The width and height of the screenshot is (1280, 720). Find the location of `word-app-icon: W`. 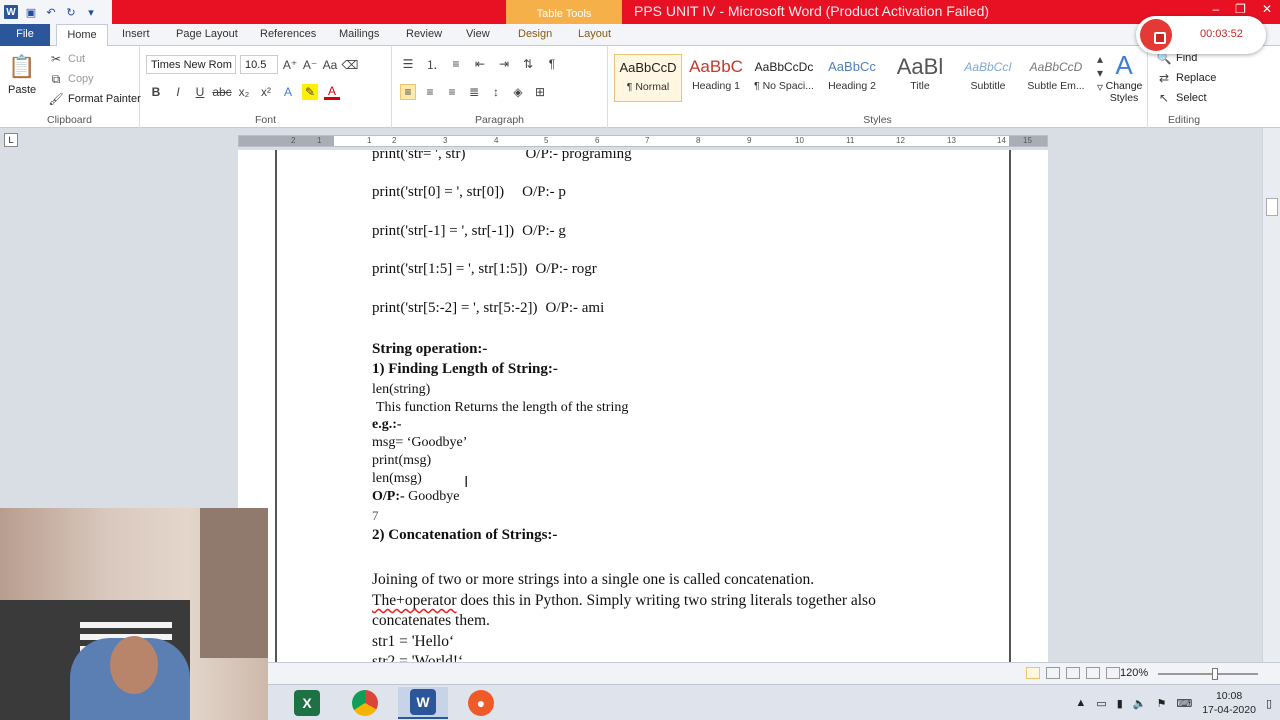

word-app-icon: W is located at coordinates (11, 12).